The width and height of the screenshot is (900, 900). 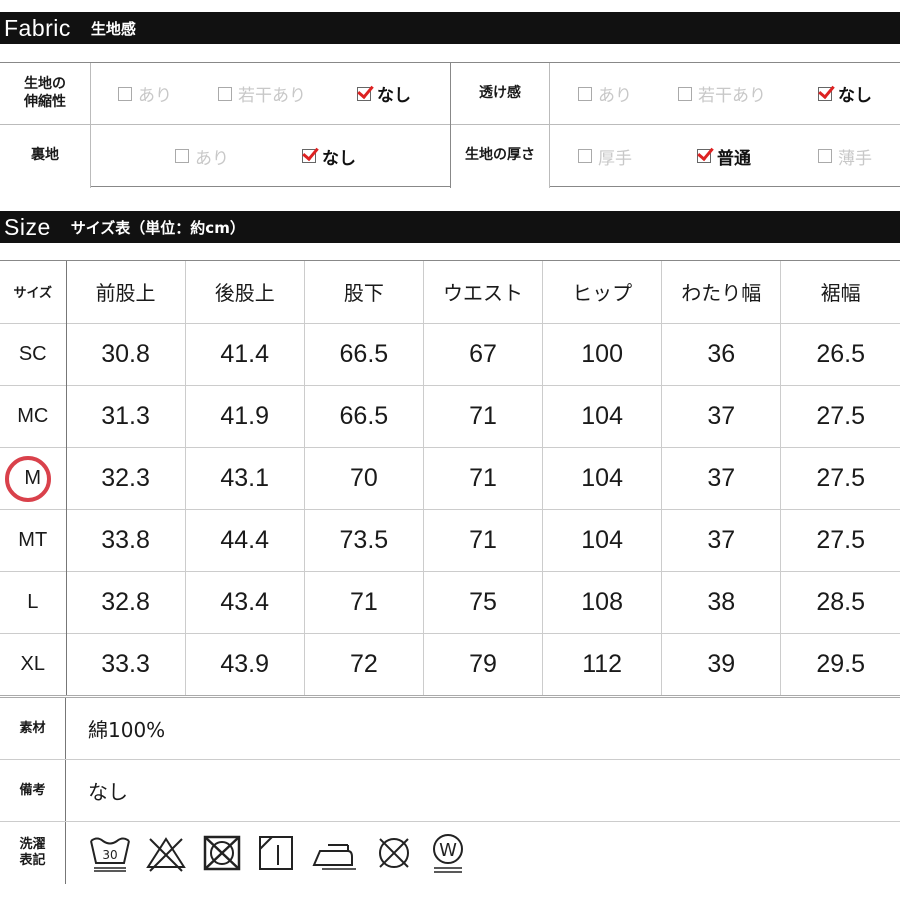 I want to click on table-row: XL 33.3 43.9 72 79 112 39 29.5, so click(x=450, y=664).